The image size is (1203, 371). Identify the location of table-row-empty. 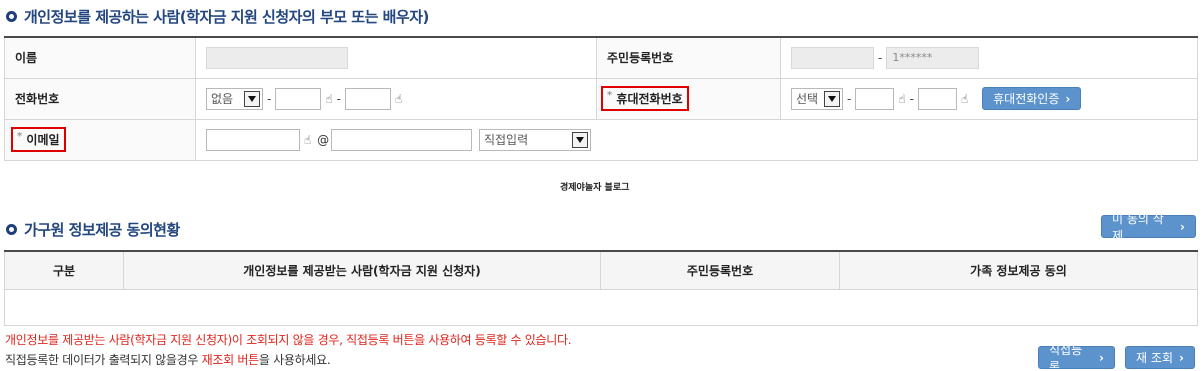
(601, 307).